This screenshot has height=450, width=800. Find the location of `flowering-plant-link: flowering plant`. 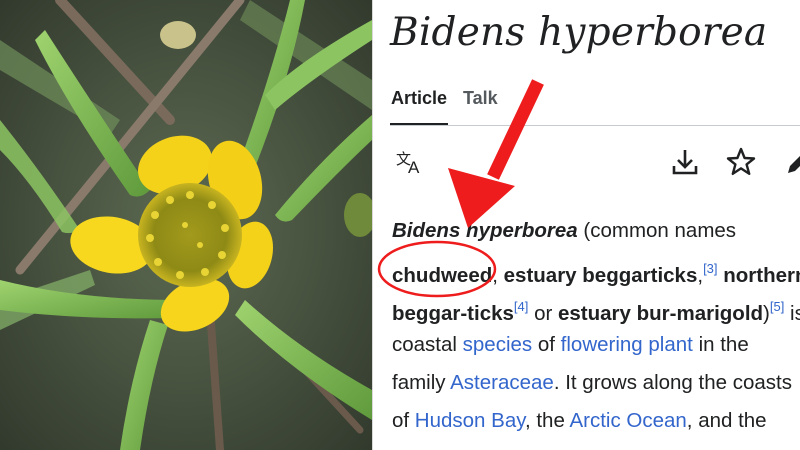

flowering-plant-link: flowering plant is located at coordinates (627, 344).